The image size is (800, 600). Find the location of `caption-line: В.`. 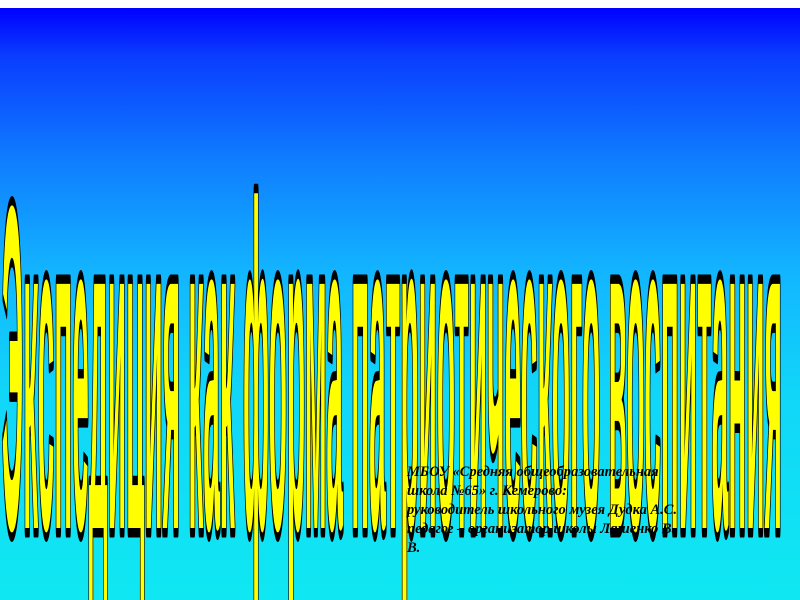

caption-line: В. is located at coordinates (414, 548).